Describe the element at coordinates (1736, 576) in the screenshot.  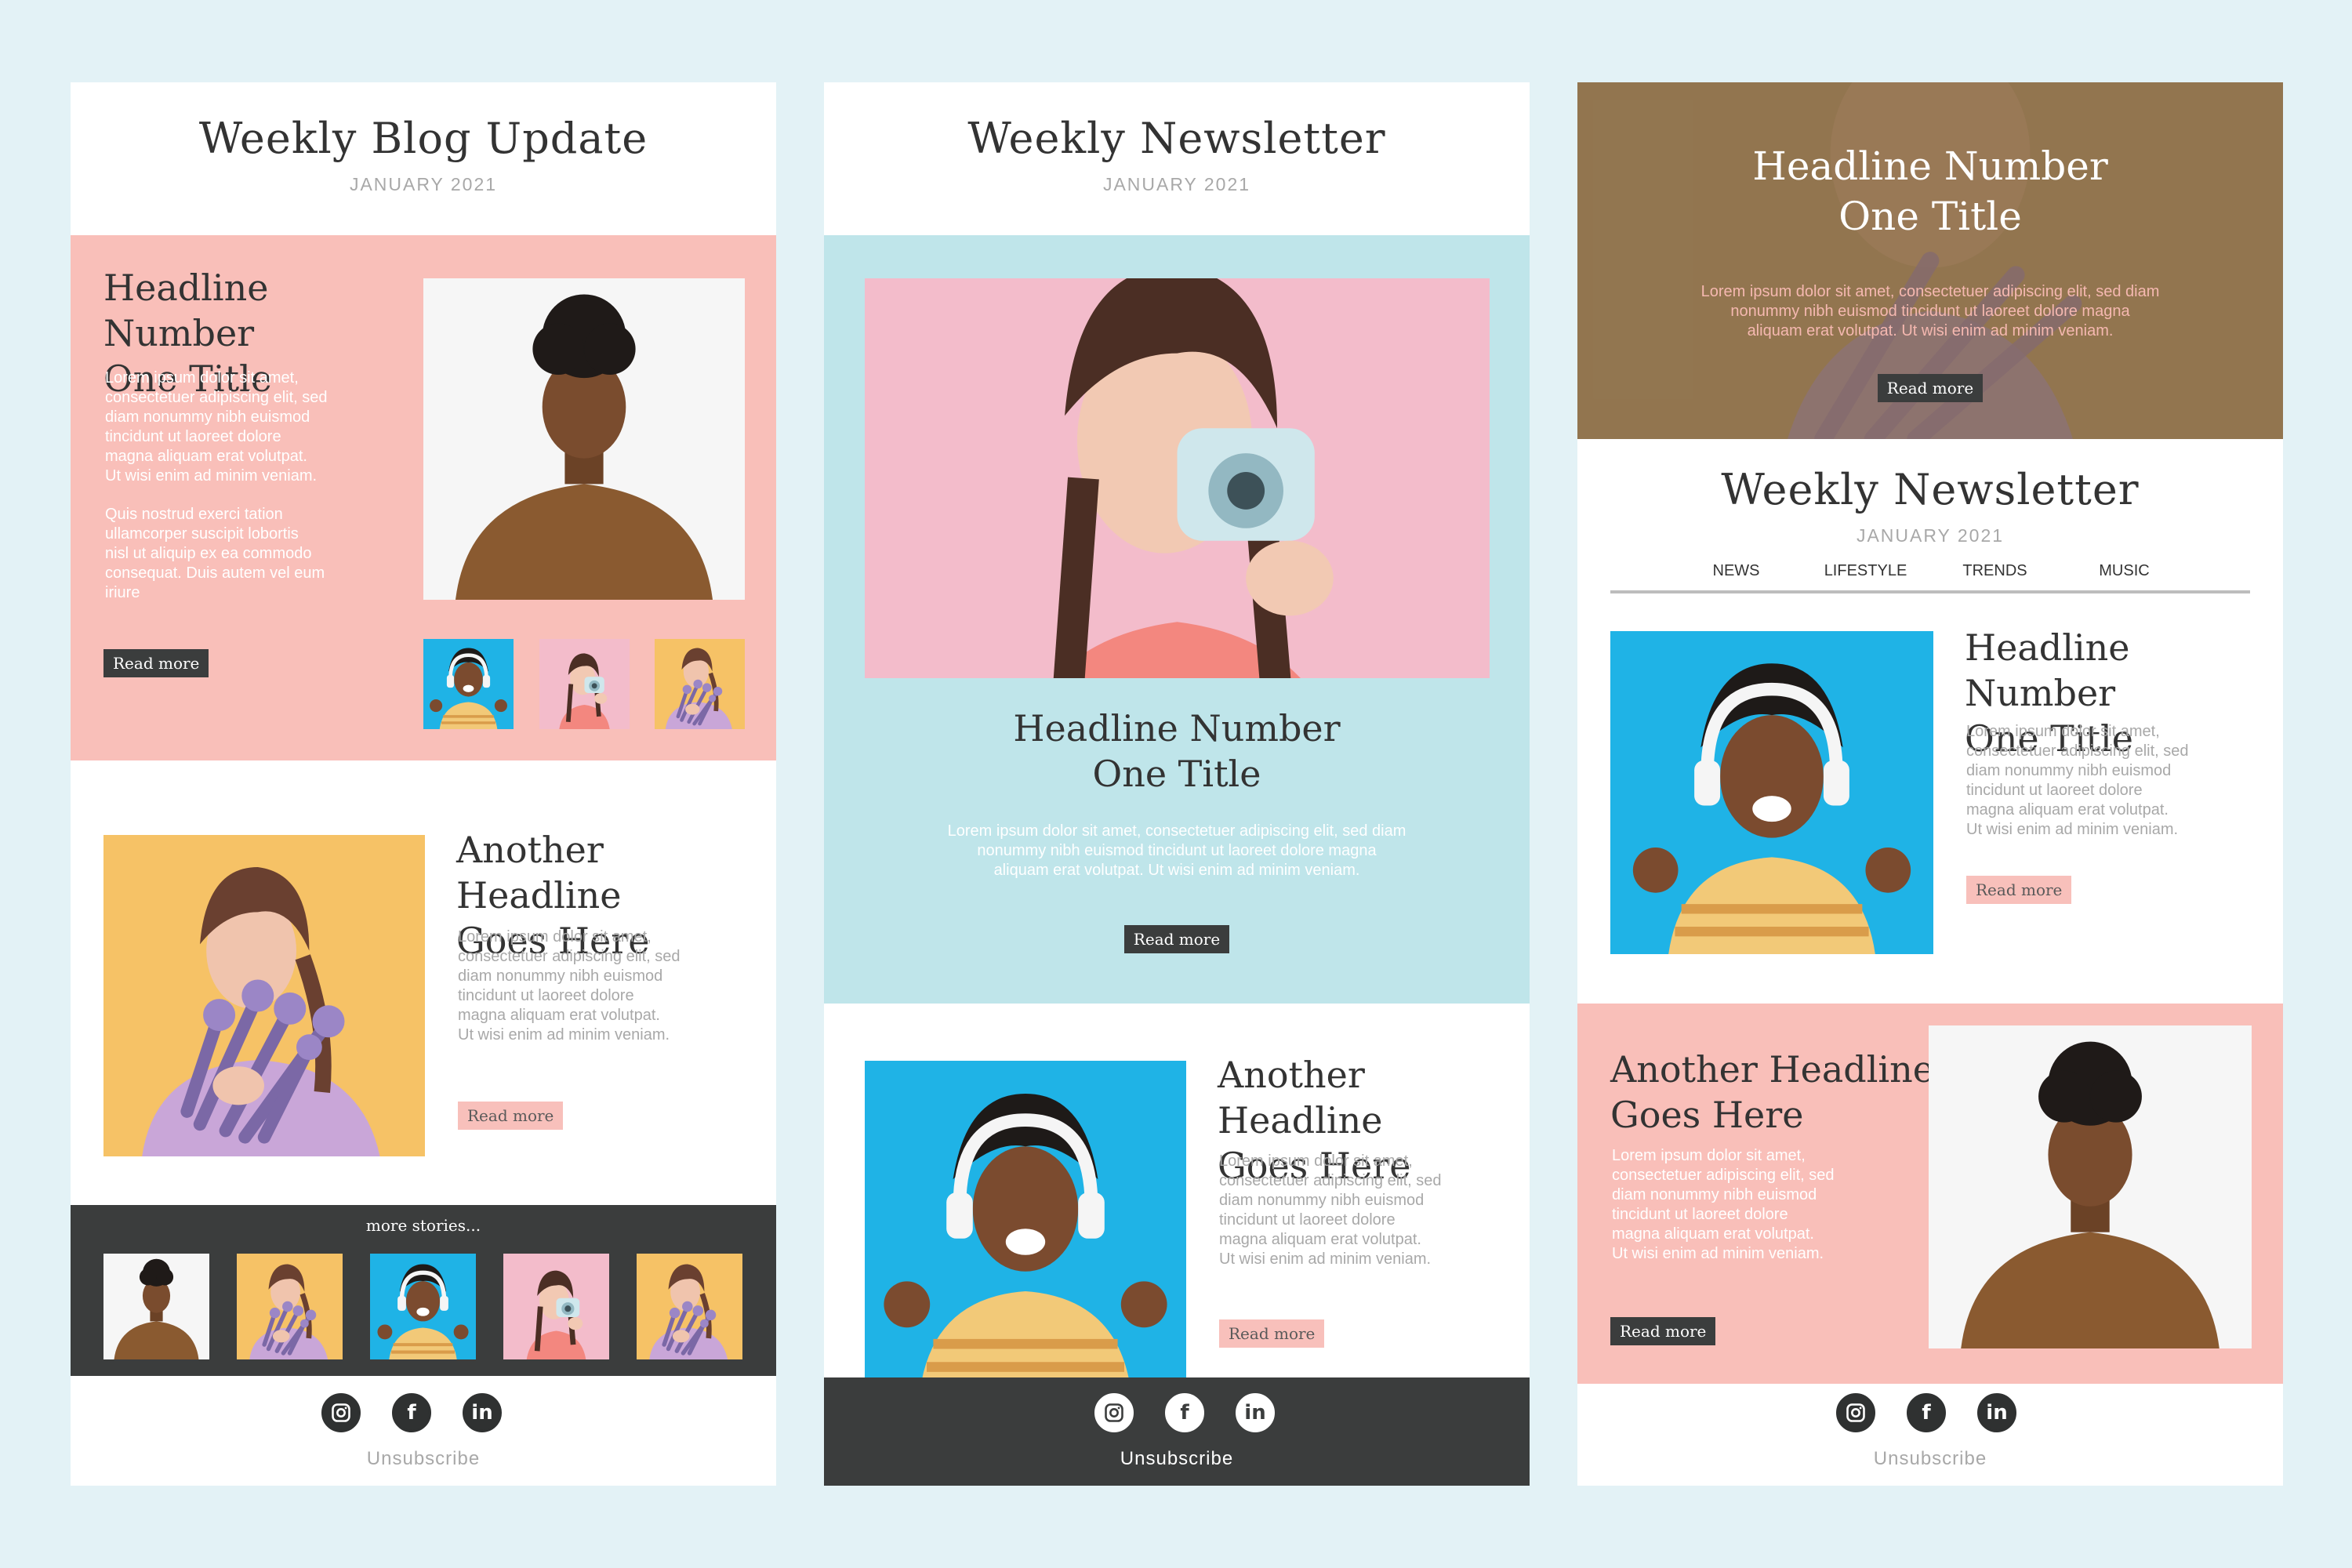
I see `nav-news: NEWS` at that location.